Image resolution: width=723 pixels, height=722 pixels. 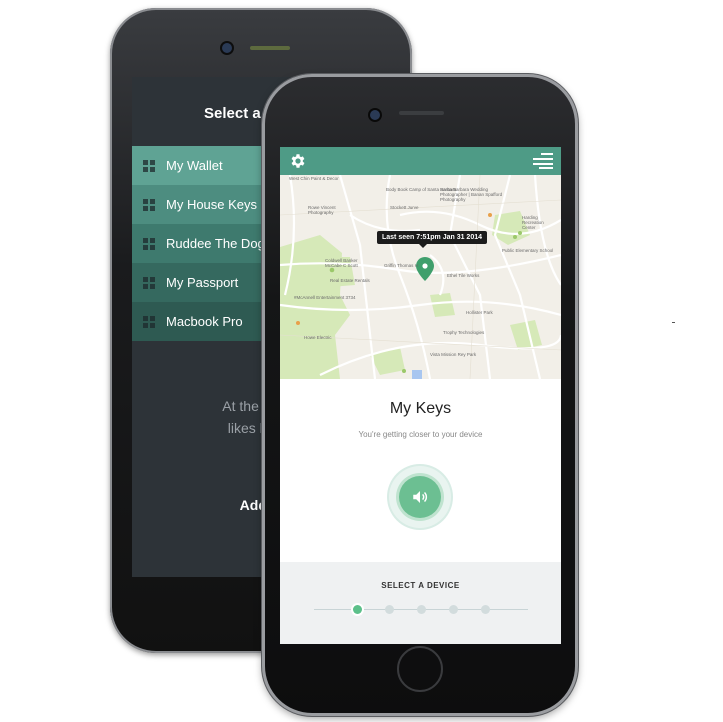 I want to click on device-label: My Passport, so click(x=202, y=282).